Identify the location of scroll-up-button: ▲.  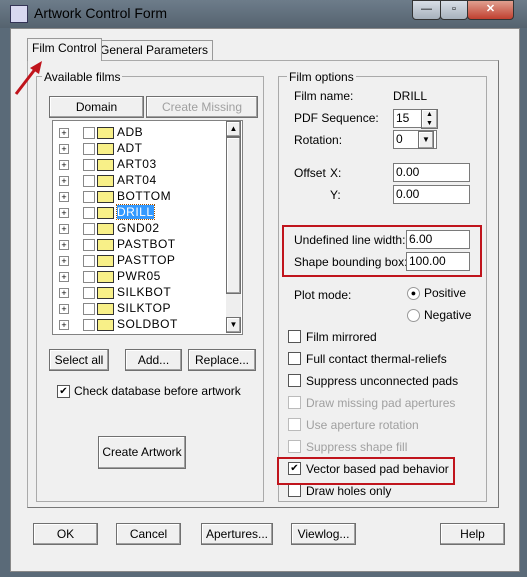
(233, 129).